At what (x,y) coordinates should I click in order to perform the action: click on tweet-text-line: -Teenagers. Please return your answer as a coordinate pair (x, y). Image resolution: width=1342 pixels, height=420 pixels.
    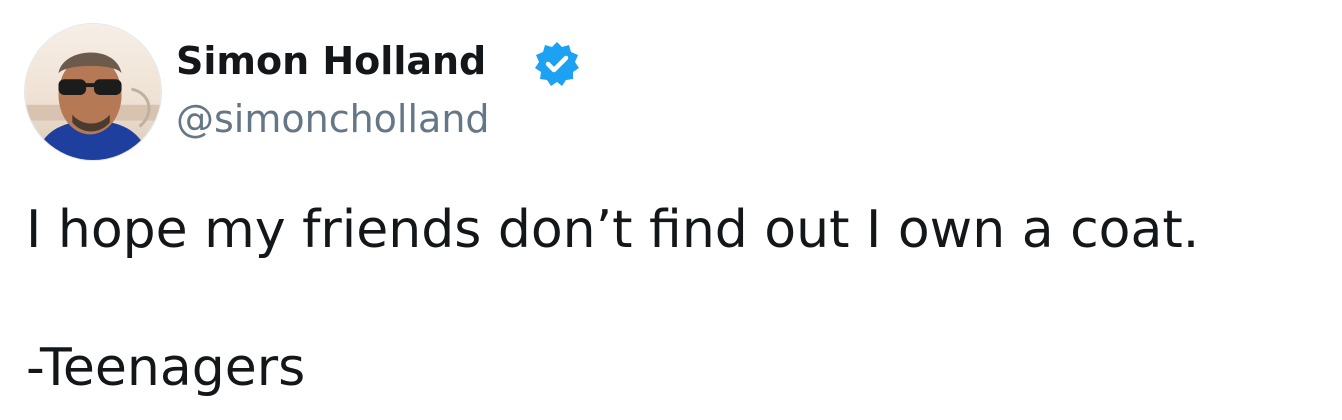
    Looking at the image, I should click on (166, 368).